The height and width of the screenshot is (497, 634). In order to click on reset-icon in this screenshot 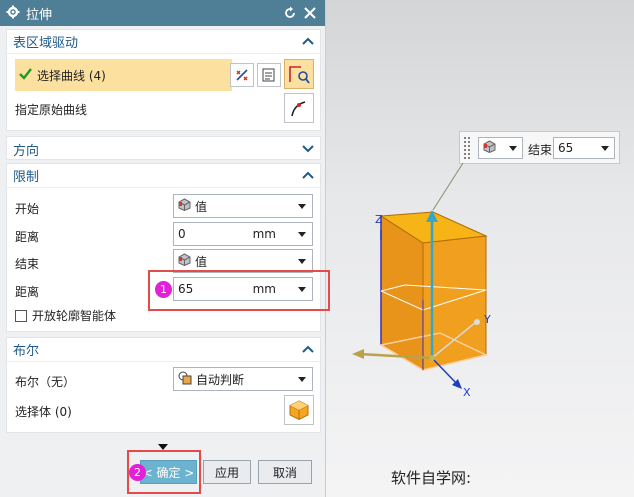, I will do `click(290, 13)`.